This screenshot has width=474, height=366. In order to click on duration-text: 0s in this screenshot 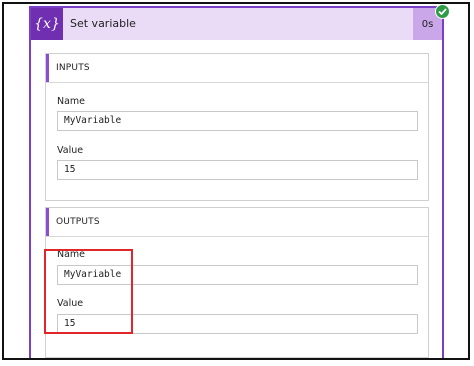, I will do `click(427, 24)`.